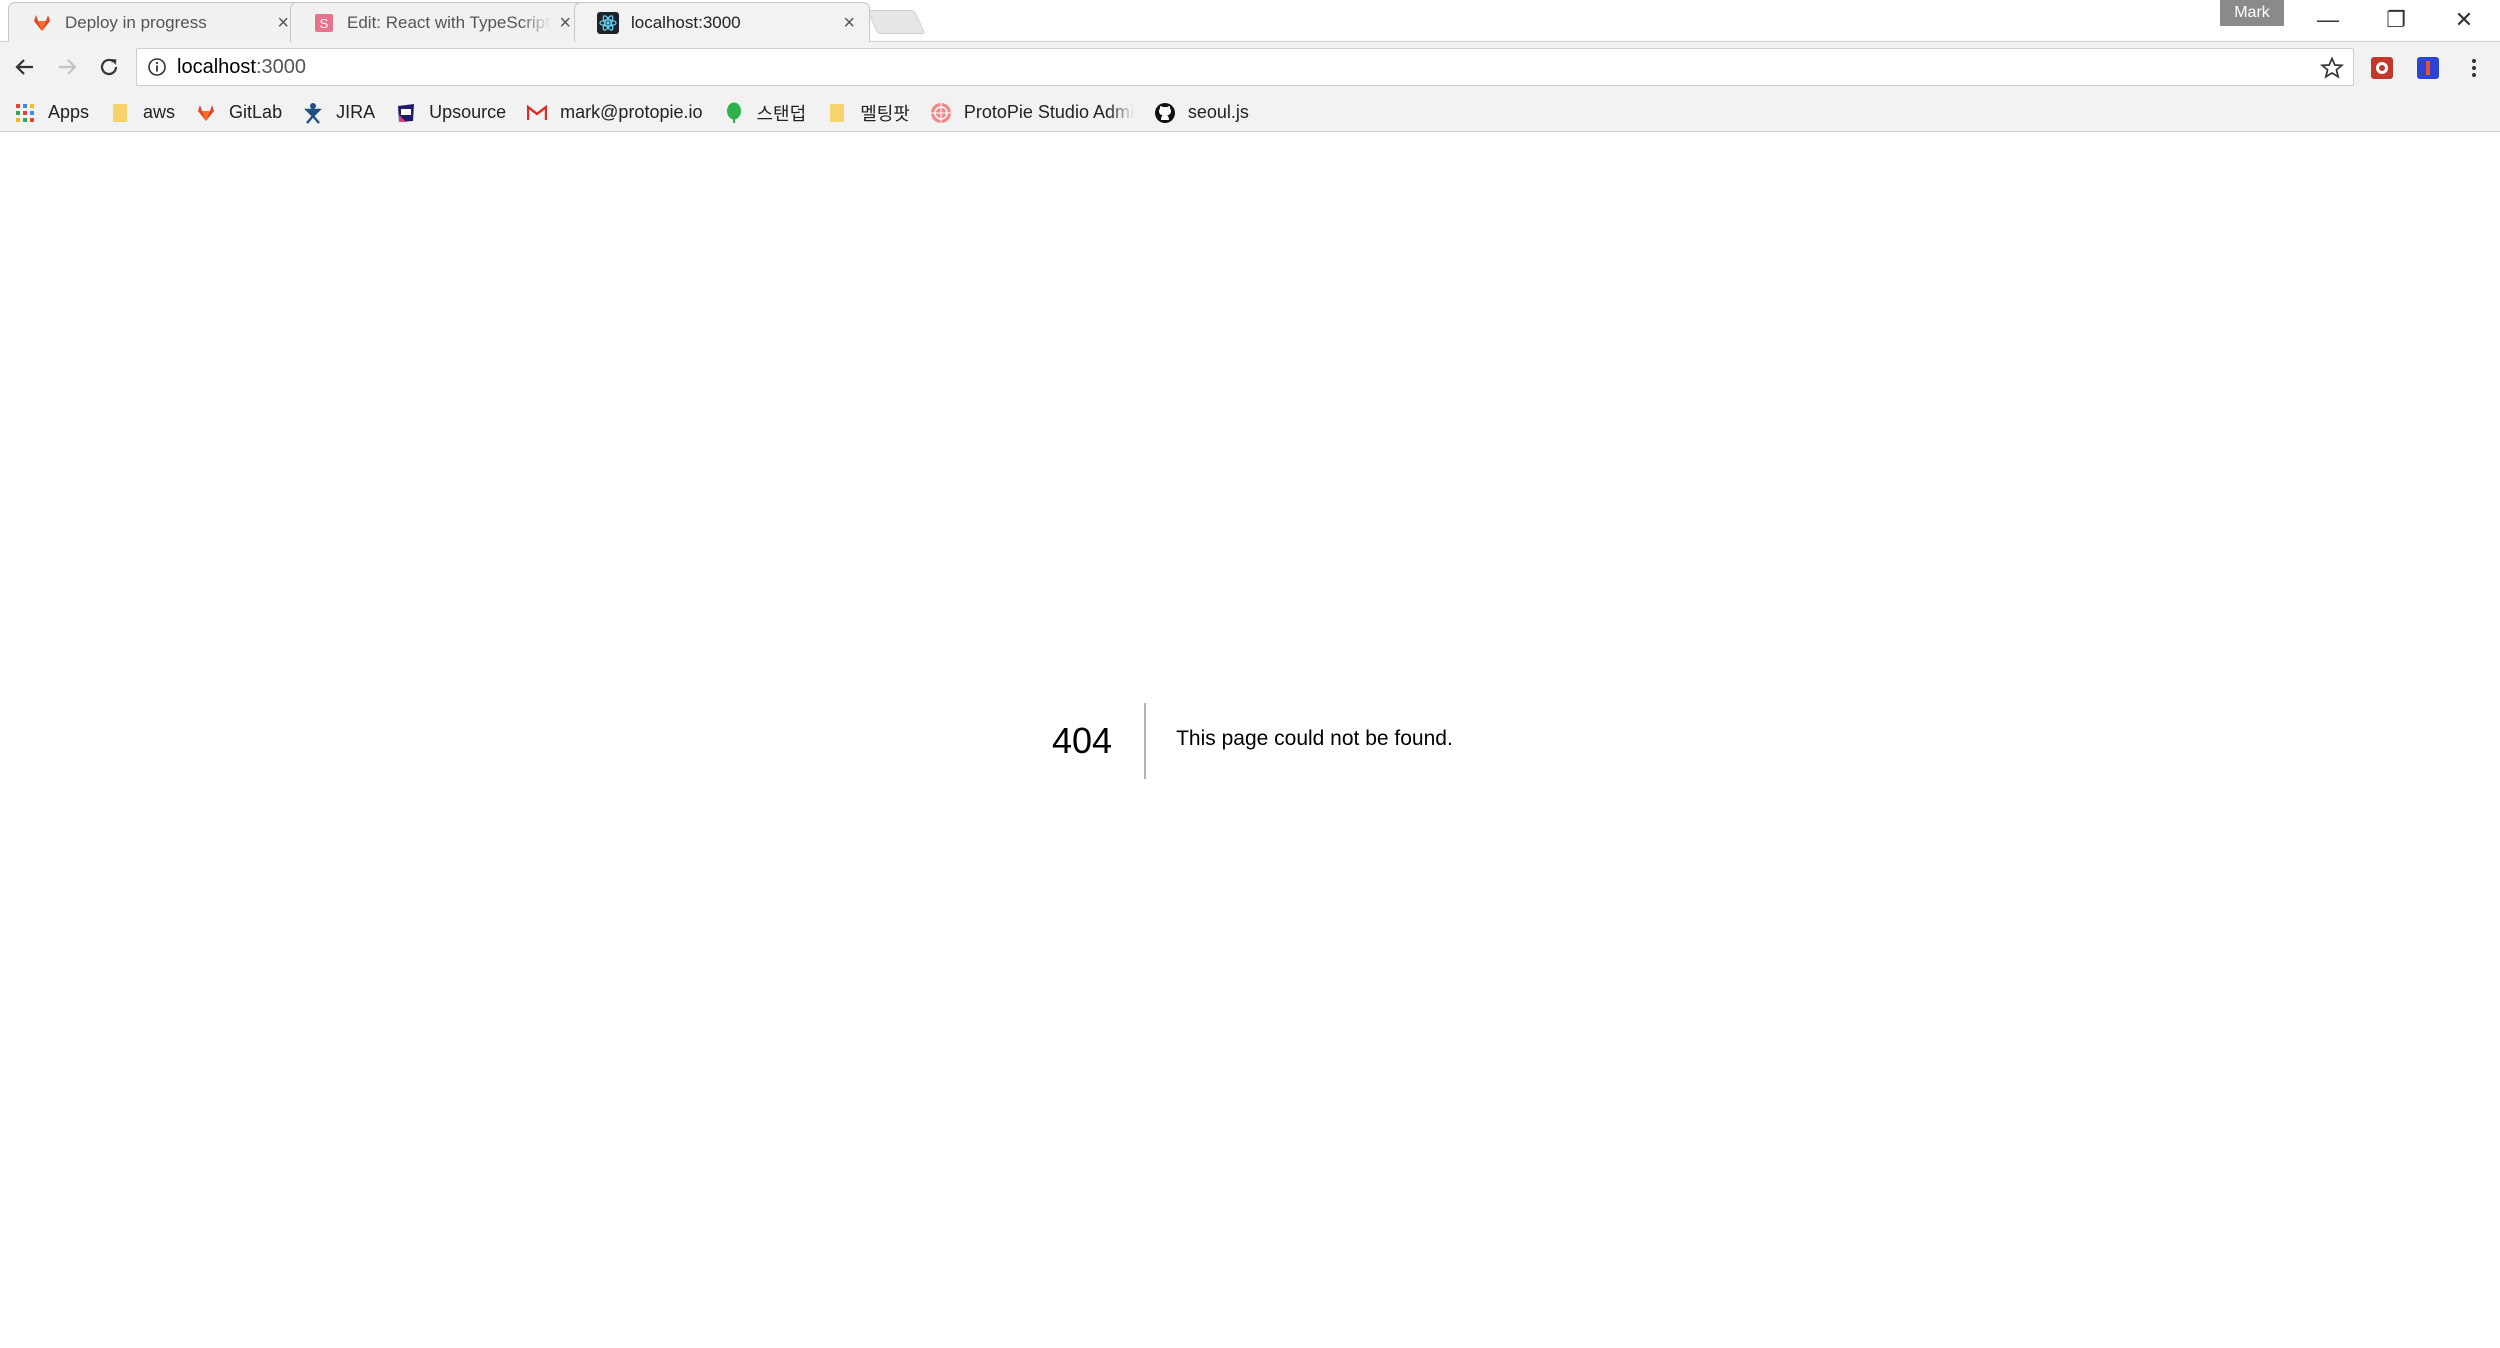 The width and height of the screenshot is (2500, 1348). I want to click on bookmark-gmail: mark@protopie.io, so click(614, 113).